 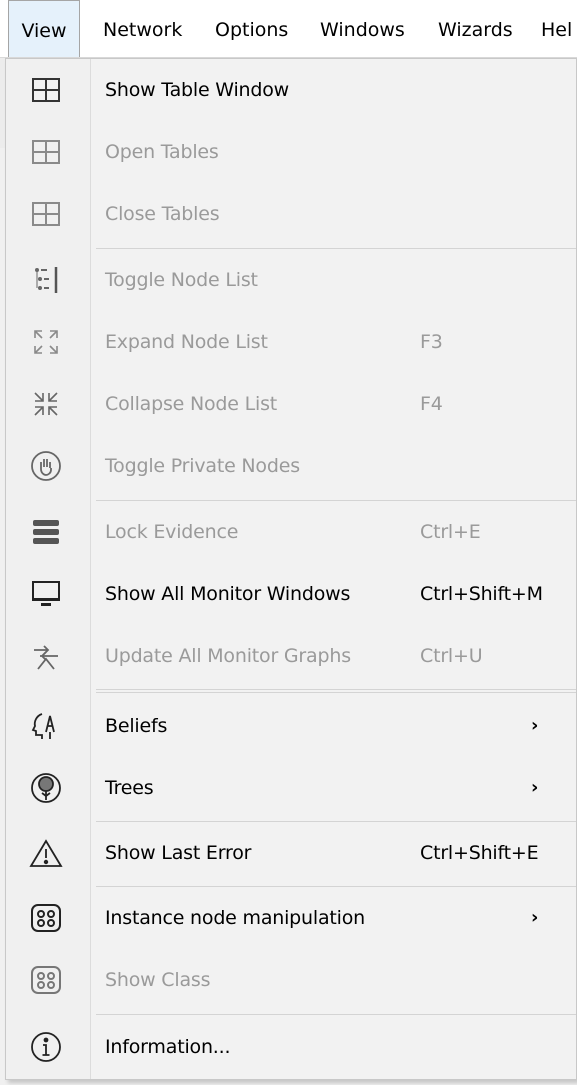 I want to click on menu-item-shortcut: Ctrl+U, so click(x=451, y=656).